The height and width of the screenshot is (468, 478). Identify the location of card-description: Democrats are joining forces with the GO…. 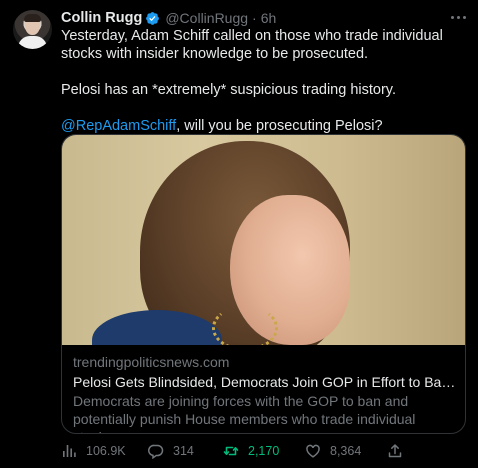
(244, 413).